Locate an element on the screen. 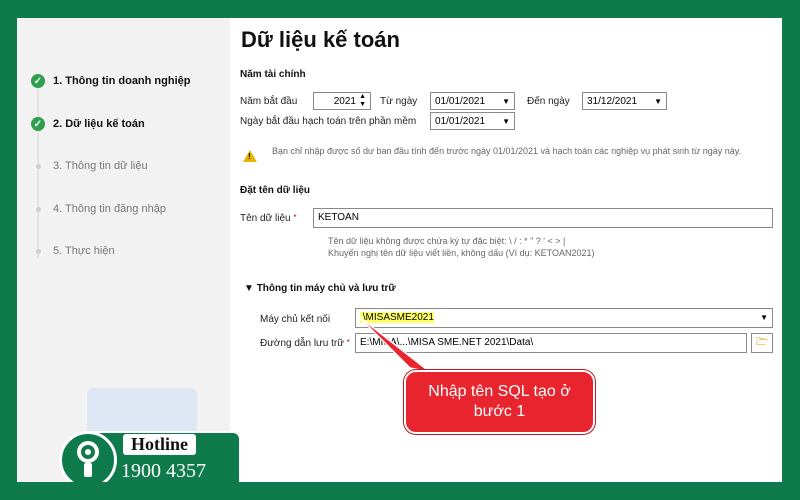 This screenshot has width=800, height=500. callout-text: Nhập tên SQL tạo ở bước 1 is located at coordinates (499, 401).